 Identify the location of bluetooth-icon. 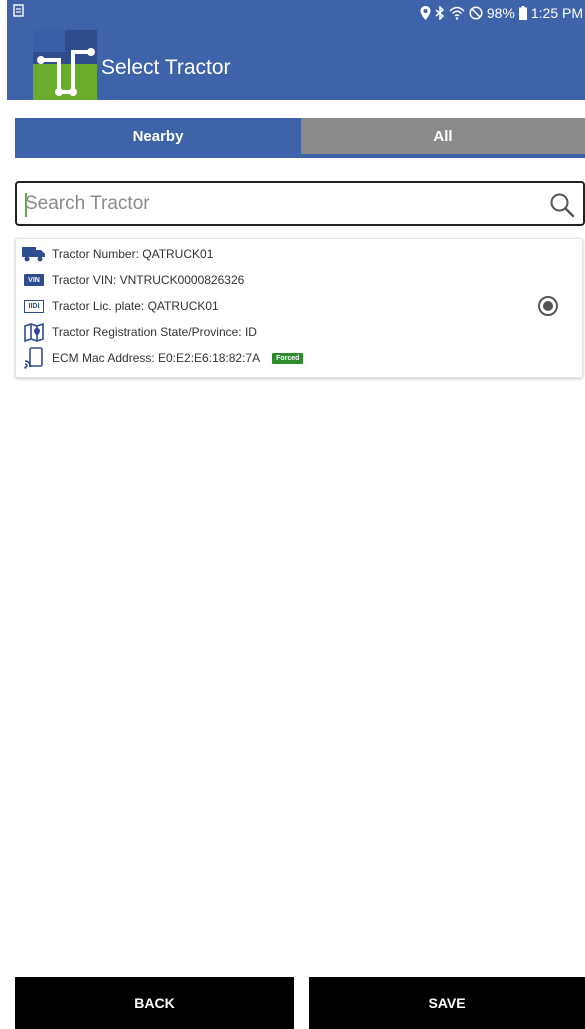
(439, 13).